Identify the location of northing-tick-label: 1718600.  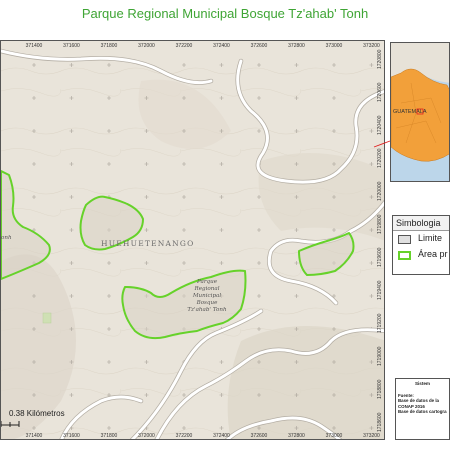
(380, 422).